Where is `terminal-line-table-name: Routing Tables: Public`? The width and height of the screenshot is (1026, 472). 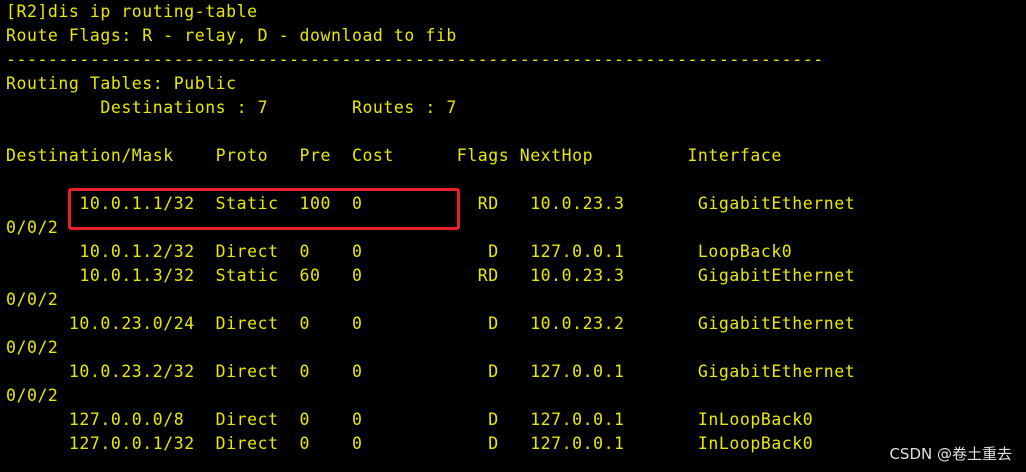
terminal-line-table-name: Routing Tables: Public is located at coordinates (121, 83).